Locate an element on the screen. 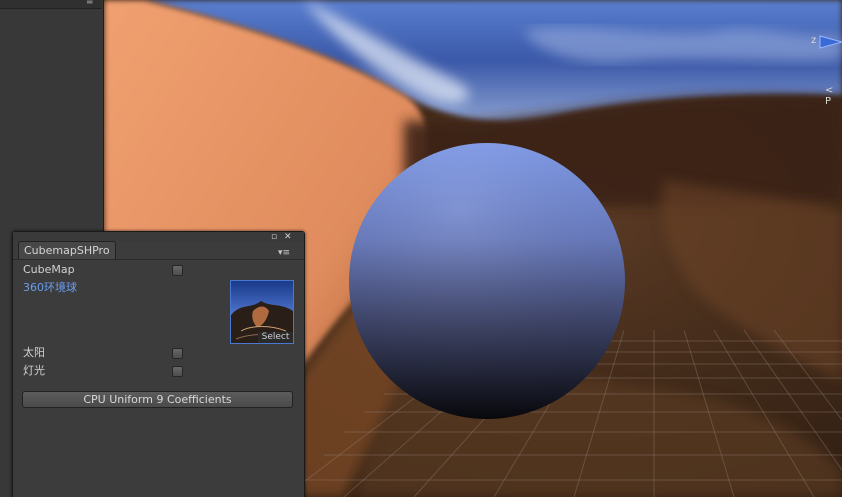 The image size is (842, 497). maximize-icon: ▫ is located at coordinates (274, 237).